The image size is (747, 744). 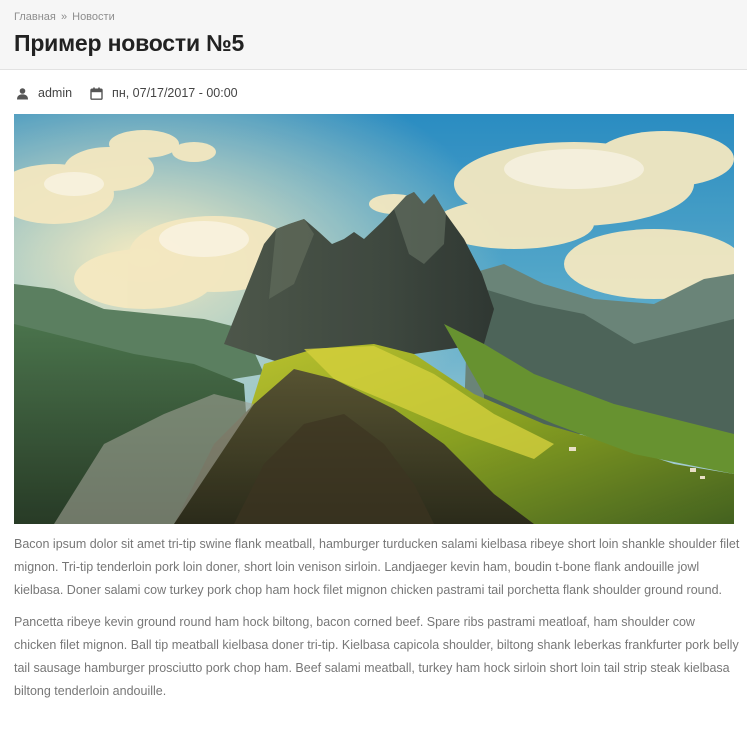 I want to click on publish-date: пн, 07/17/2017 - 00:00, so click(x=175, y=93).